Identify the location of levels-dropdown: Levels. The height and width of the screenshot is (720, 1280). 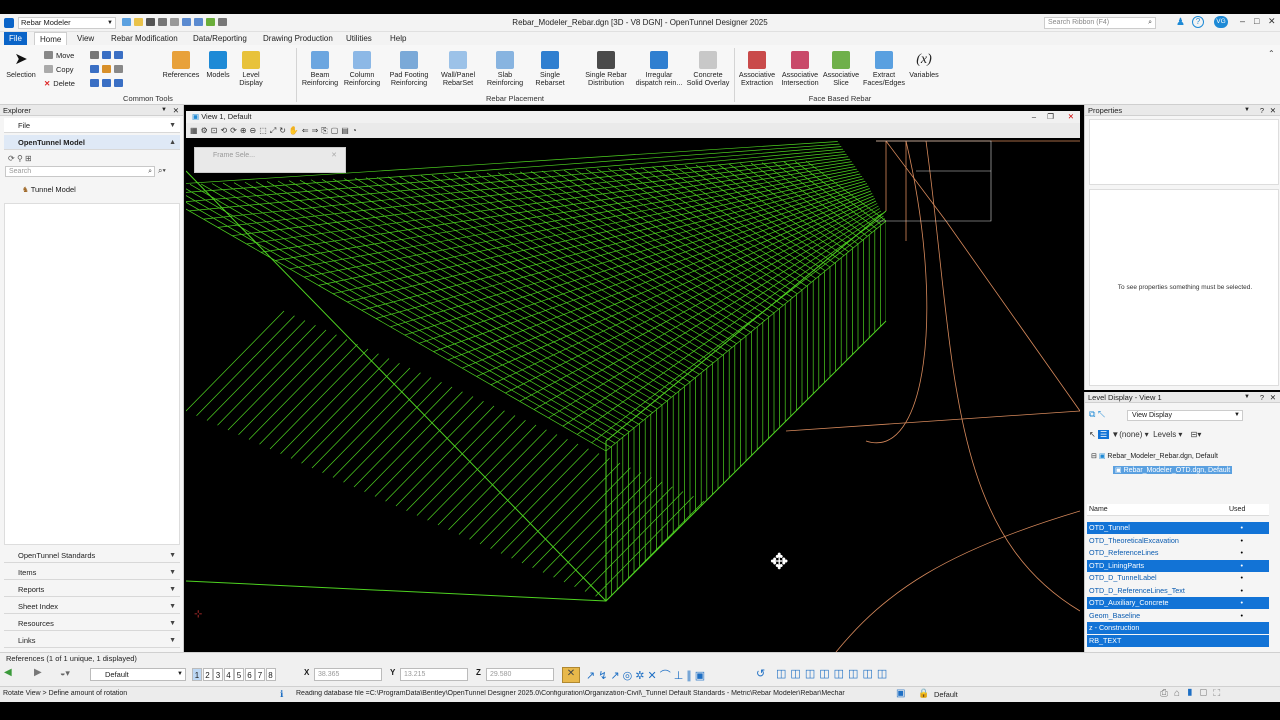
(1164, 434).